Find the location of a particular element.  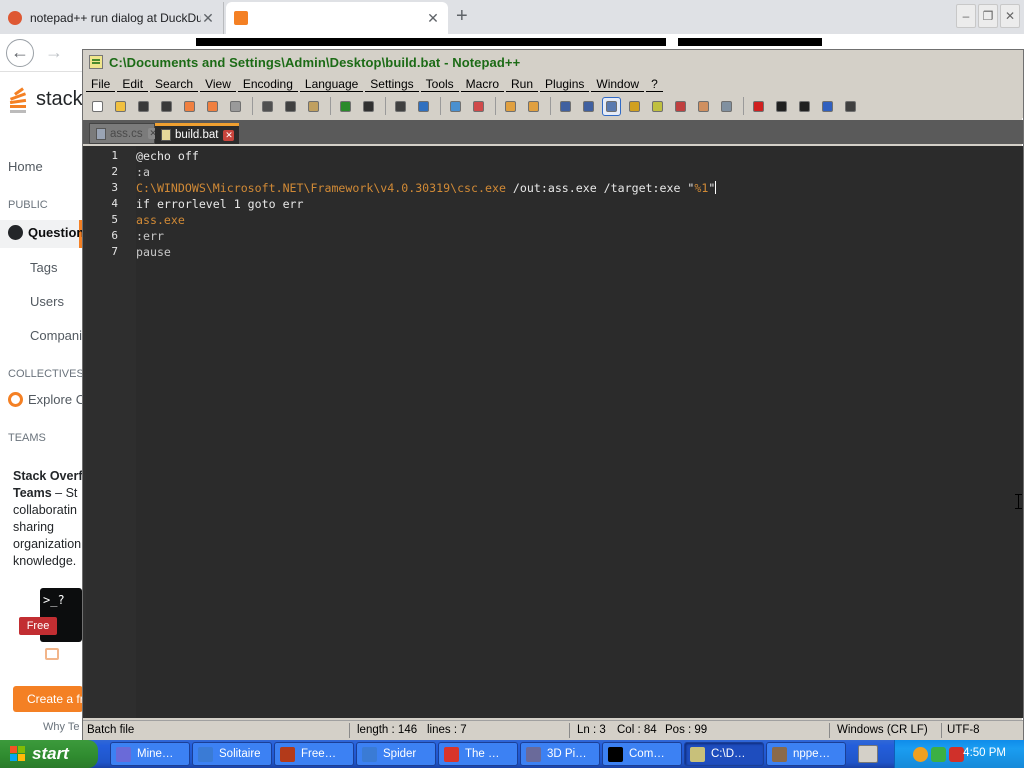

save-macro-icon is located at coordinates (850, 106).